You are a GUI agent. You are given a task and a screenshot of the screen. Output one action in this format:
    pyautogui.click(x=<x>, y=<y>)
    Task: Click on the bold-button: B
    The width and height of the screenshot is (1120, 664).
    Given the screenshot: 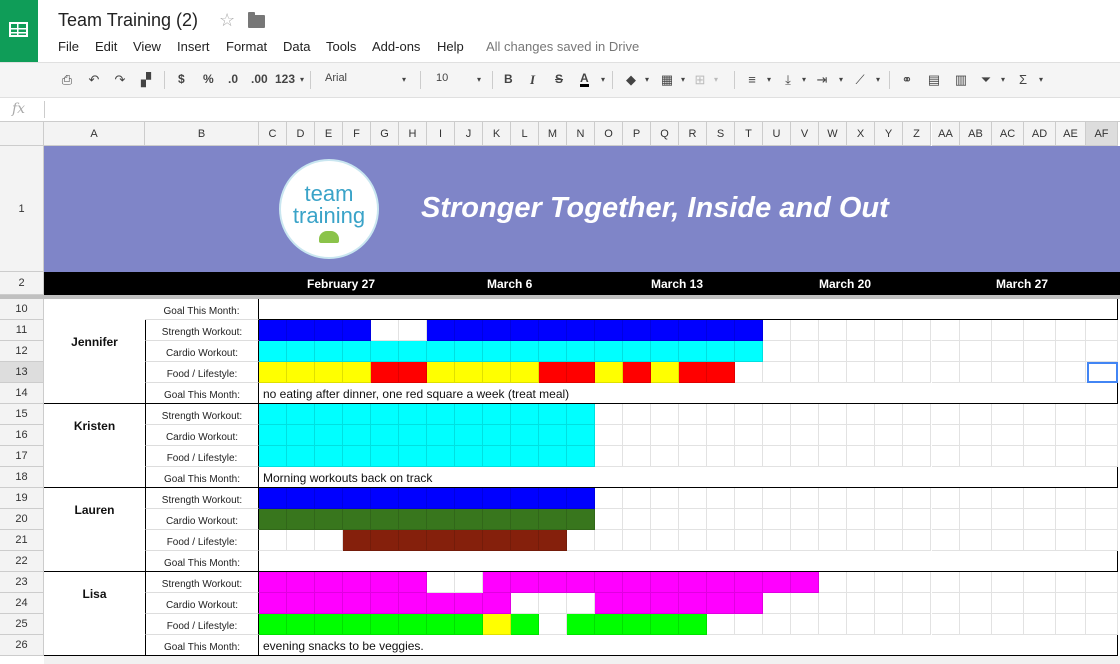 What is the action you would take?
    pyautogui.click(x=508, y=79)
    